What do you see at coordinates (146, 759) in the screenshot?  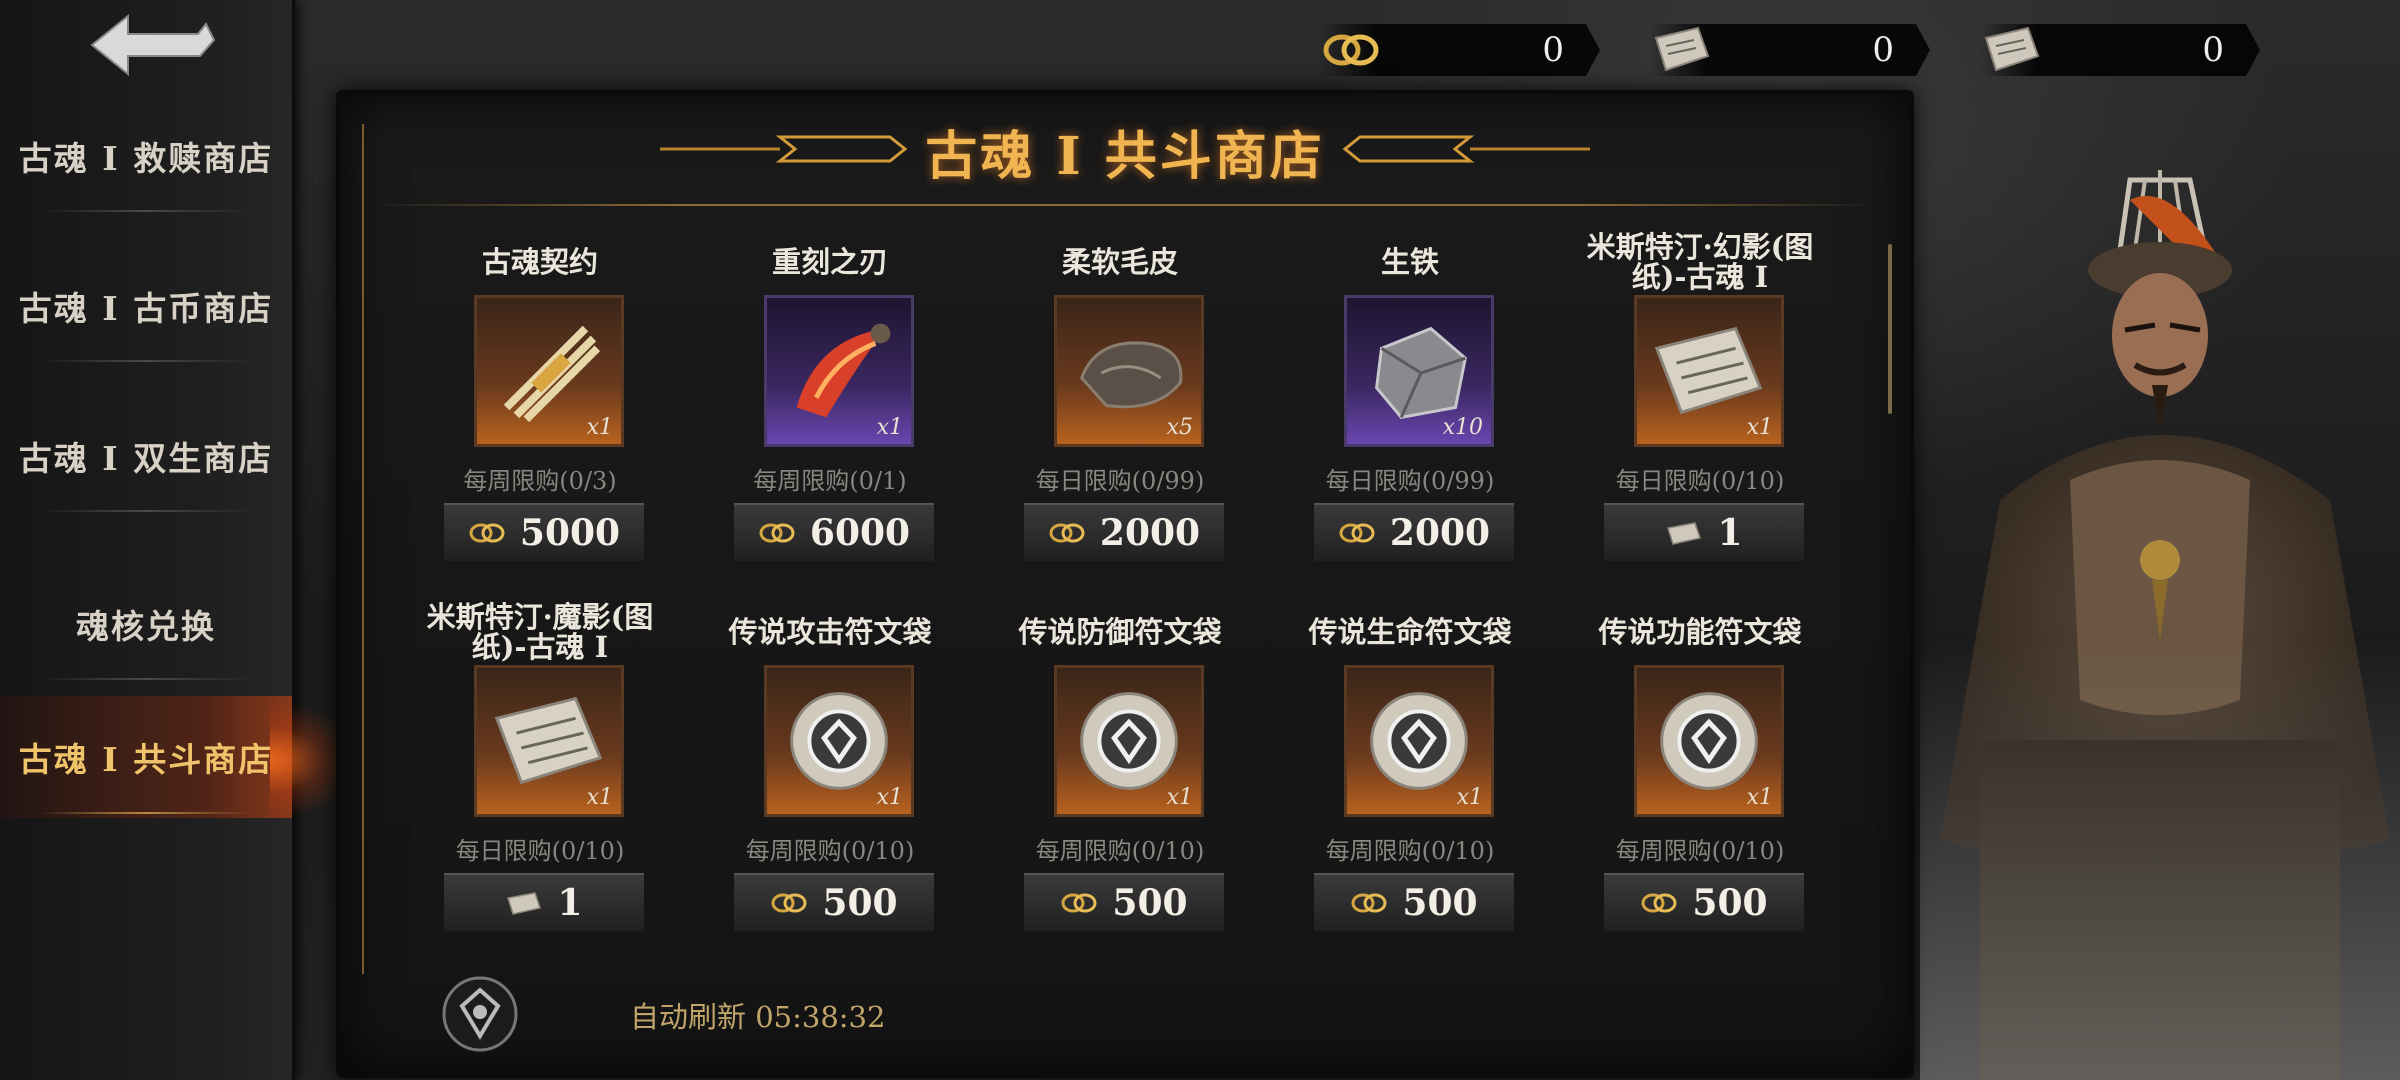 I see `sidebar-item-label: 古魂 I 共斗商店` at bounding box center [146, 759].